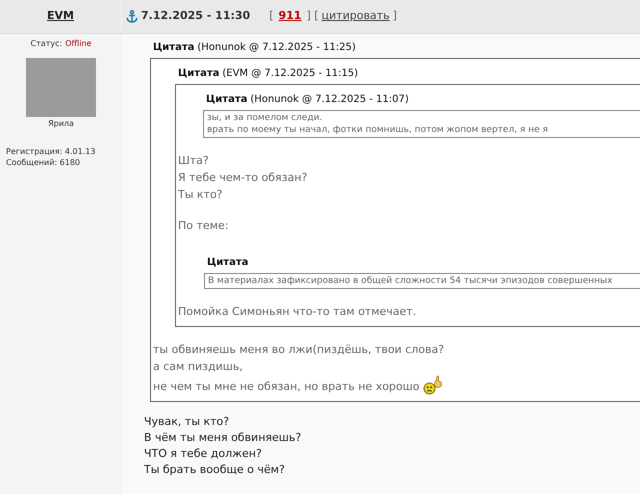  What do you see at coordinates (61, 87) in the screenshot?
I see `avatar-photo-placeholder` at bounding box center [61, 87].